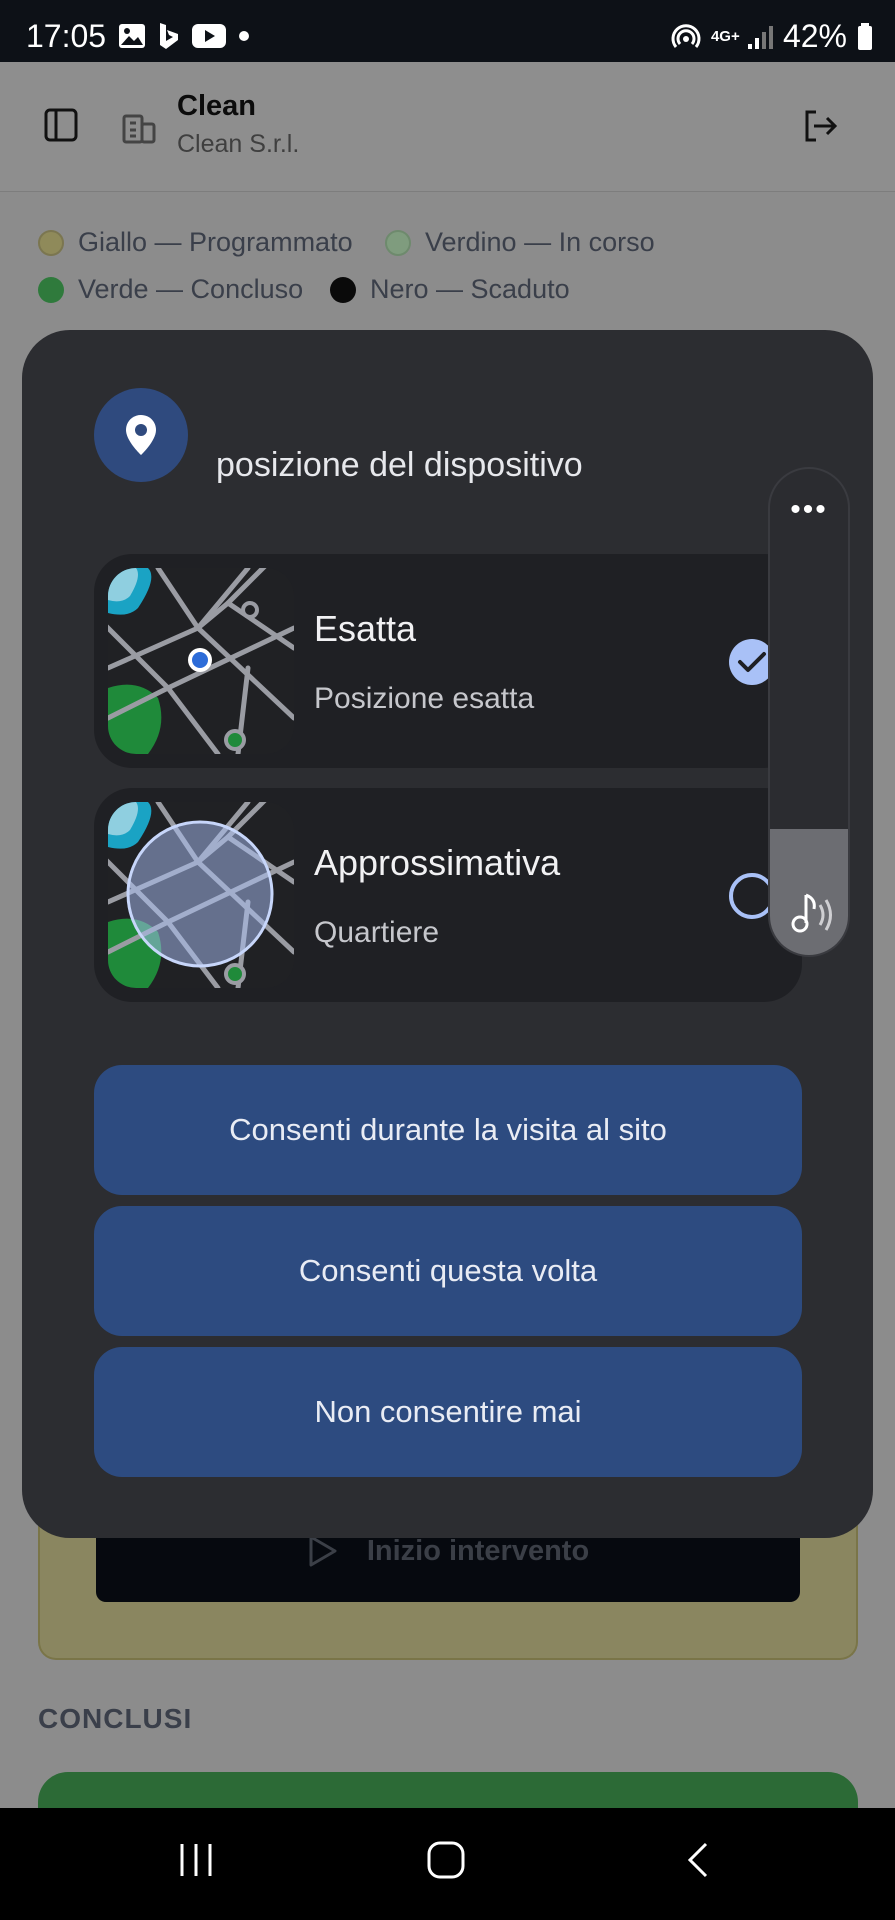 This screenshot has height=1920, width=895. What do you see at coordinates (446, 1860) in the screenshot?
I see `home-icon` at bounding box center [446, 1860].